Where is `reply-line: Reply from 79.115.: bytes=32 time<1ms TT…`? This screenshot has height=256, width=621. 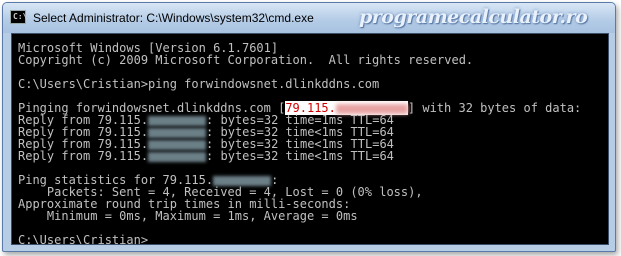 reply-line: Reply from 79.115.: bytes=32 time<1ms TT… is located at coordinates (206, 156).